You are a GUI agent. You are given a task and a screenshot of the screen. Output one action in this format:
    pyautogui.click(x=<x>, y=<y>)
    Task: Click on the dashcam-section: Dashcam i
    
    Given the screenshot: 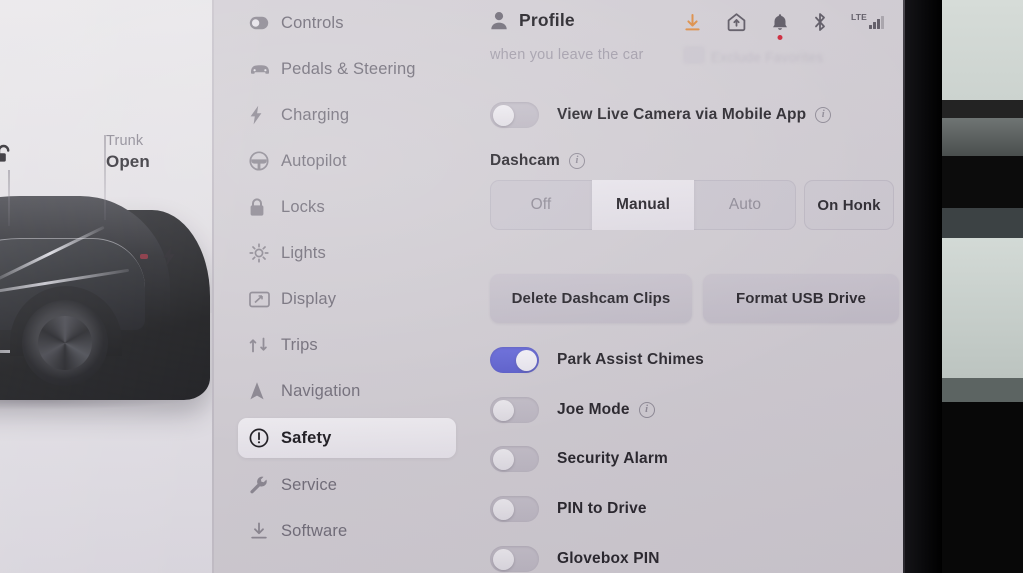 What is the action you would take?
    pyautogui.click(x=537, y=161)
    